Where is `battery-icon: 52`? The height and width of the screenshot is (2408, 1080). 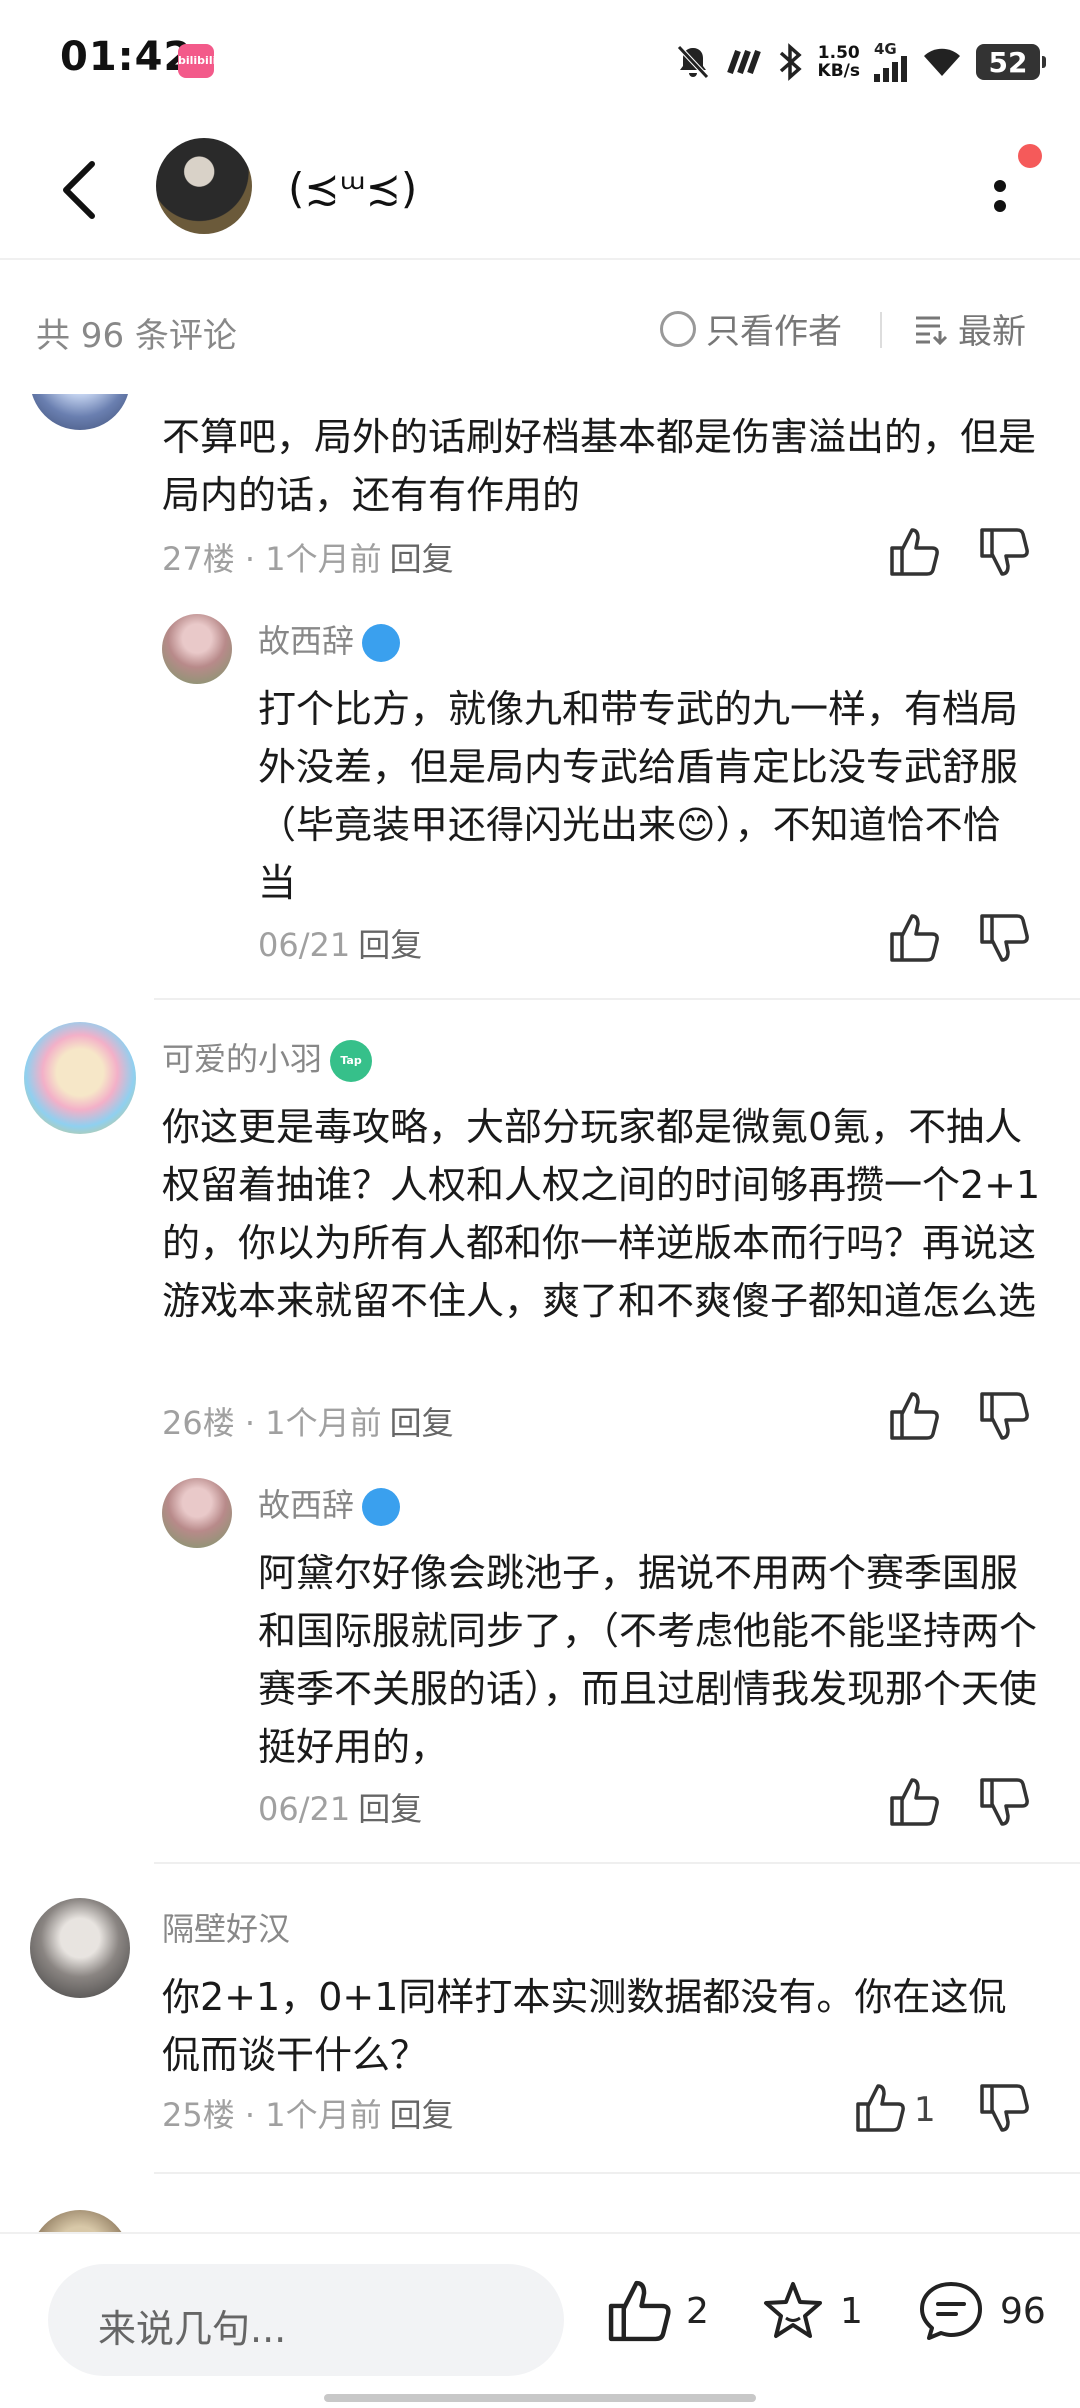
battery-icon: 52 is located at coordinates (1011, 62).